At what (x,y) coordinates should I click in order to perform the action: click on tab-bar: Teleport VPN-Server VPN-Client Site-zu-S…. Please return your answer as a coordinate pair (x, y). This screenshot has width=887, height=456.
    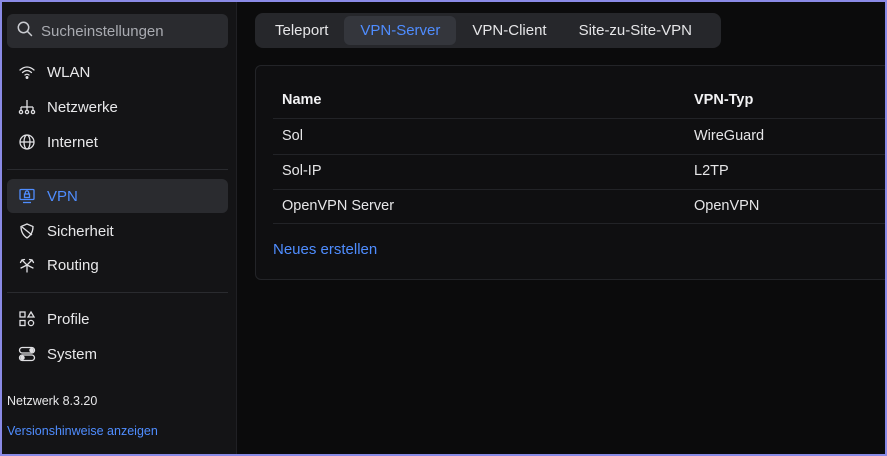
    Looking at the image, I should click on (488, 30).